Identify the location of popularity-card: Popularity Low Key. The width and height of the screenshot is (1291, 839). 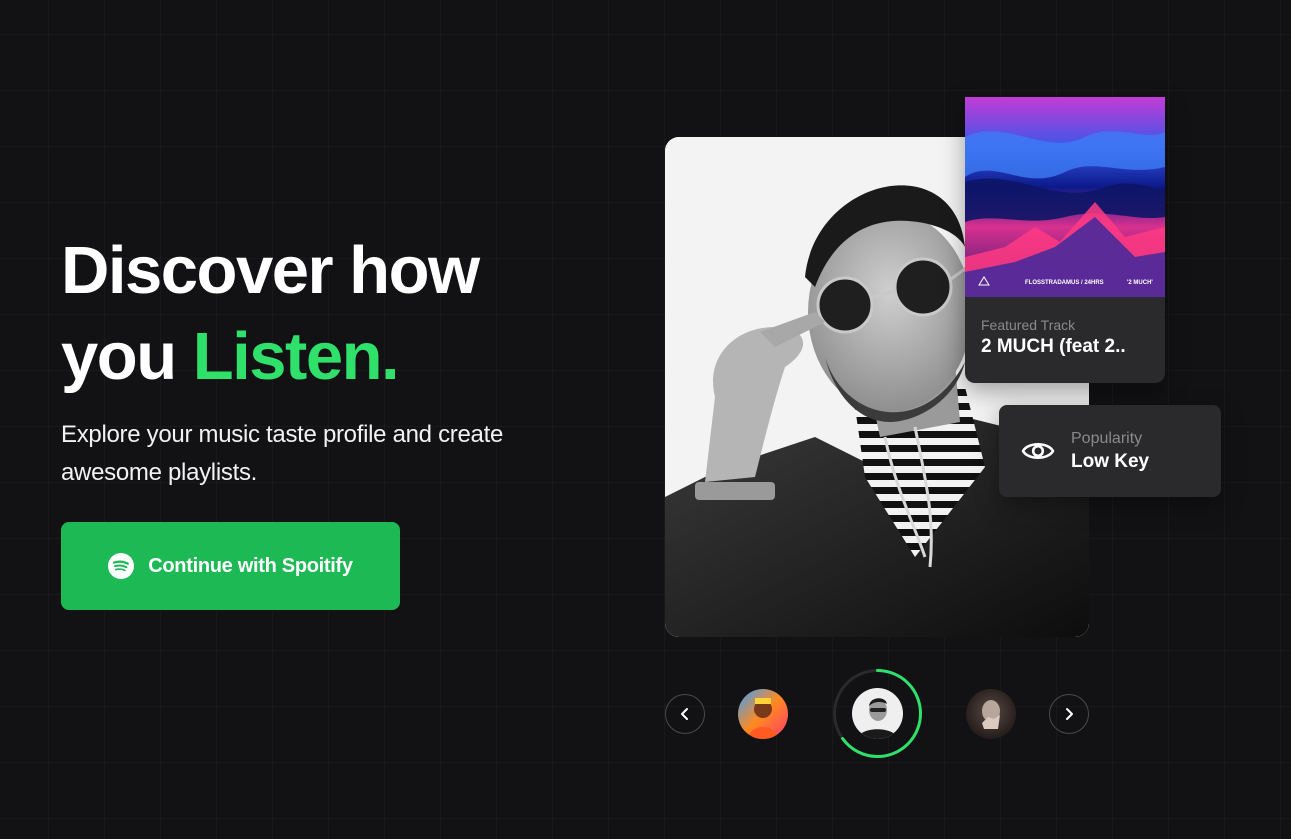
(1110, 451).